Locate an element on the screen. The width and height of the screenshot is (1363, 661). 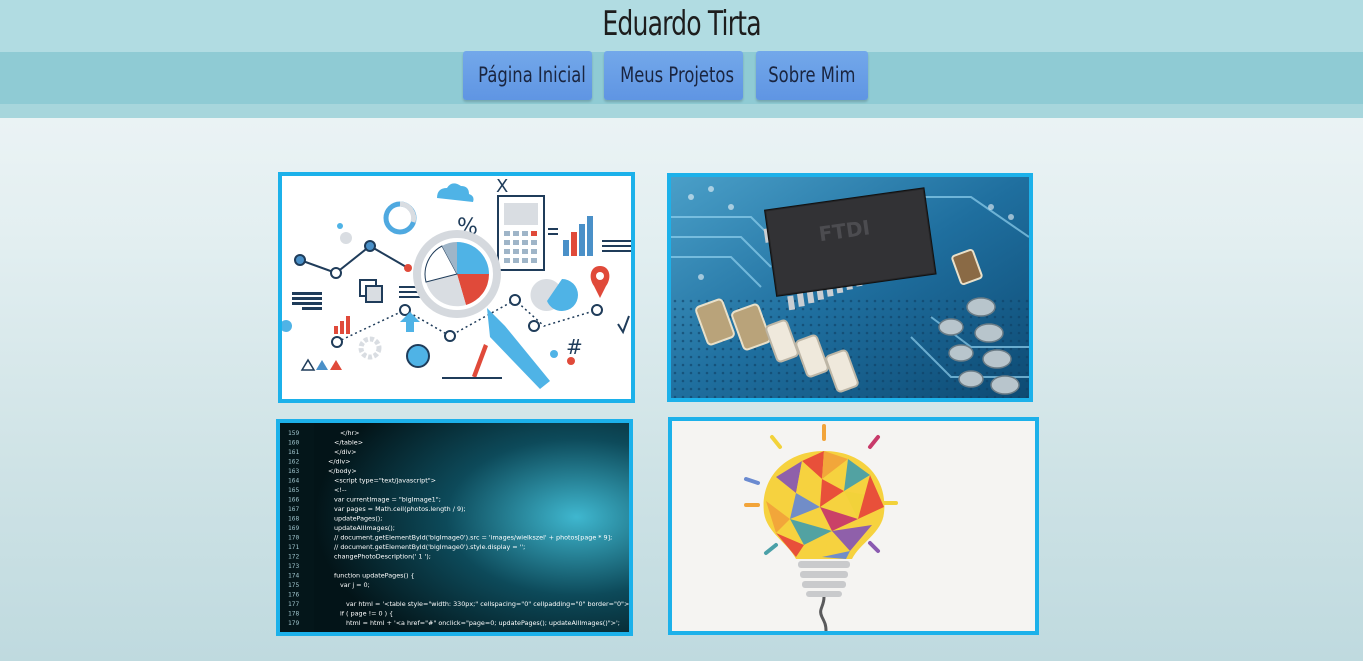
site-title: Eduardo Tirta is located at coordinates (681, 24).